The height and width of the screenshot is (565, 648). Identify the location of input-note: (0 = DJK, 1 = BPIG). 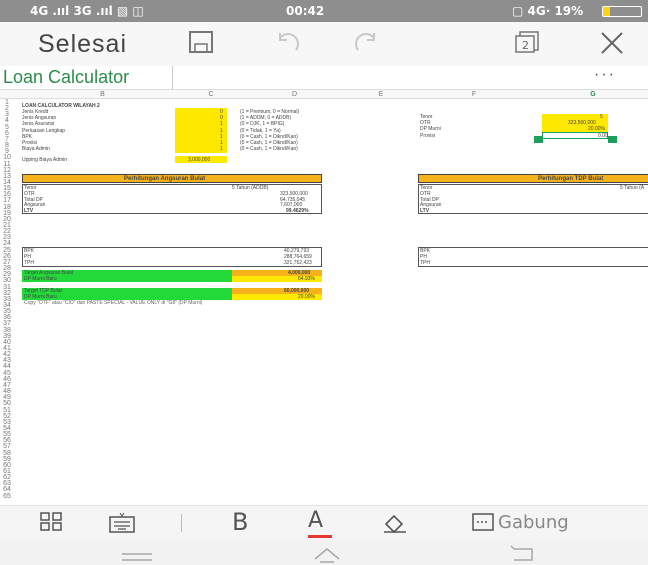
(262, 124).